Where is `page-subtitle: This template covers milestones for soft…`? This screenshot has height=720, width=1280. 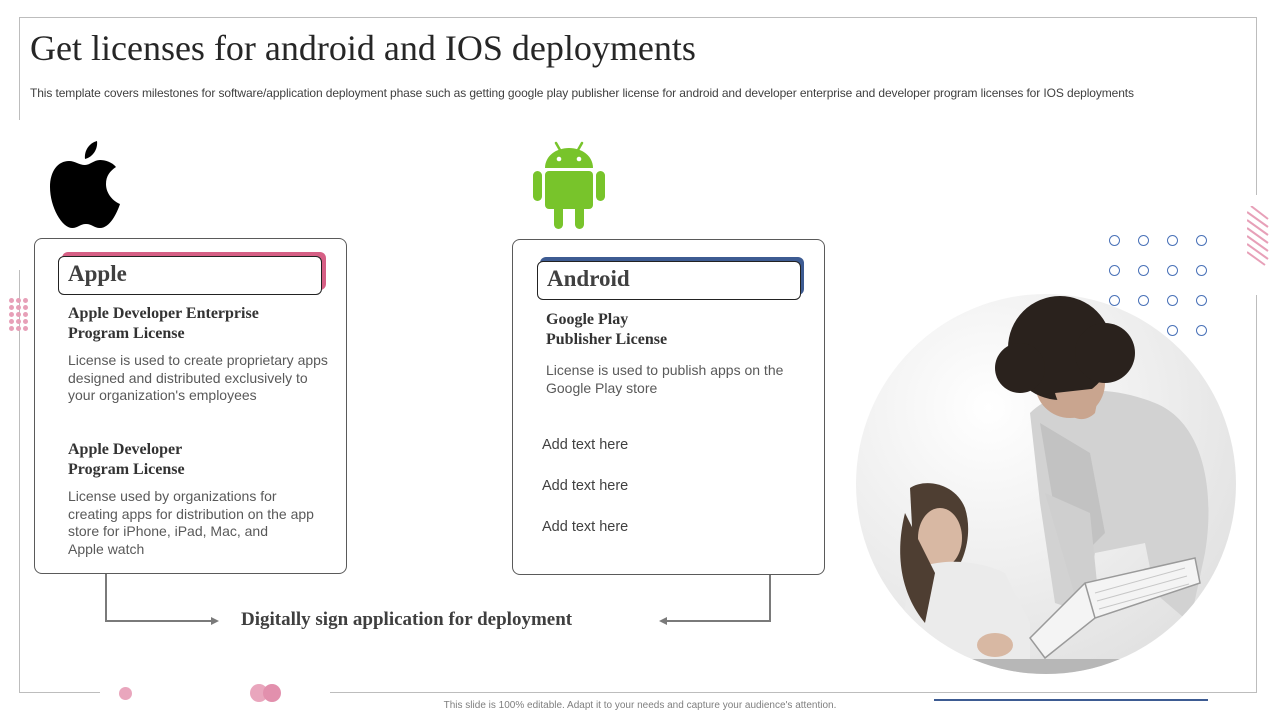
page-subtitle: This template covers milestones for soft… is located at coordinates (582, 93).